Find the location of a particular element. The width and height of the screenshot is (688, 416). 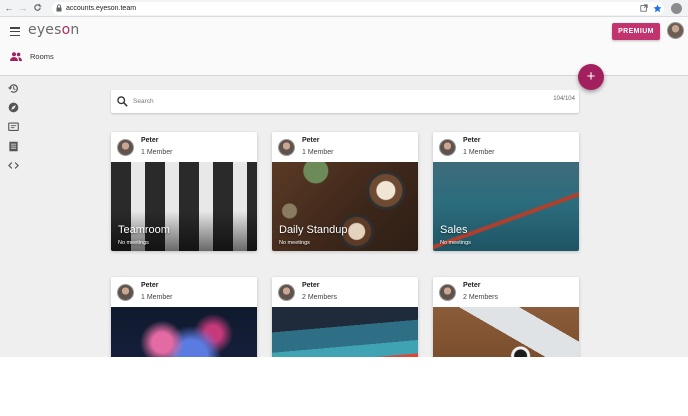

back-arrow-icon: ← is located at coordinates (9, 8).